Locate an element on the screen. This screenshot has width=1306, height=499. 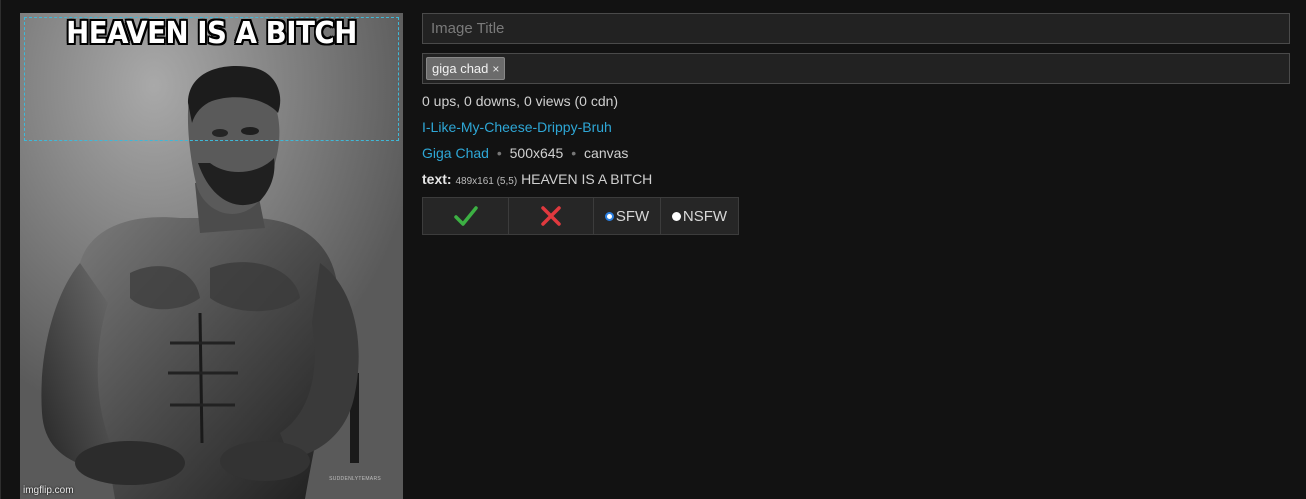
template-info-row: Giga Chad • 500x645 • canvas is located at coordinates (856, 153).